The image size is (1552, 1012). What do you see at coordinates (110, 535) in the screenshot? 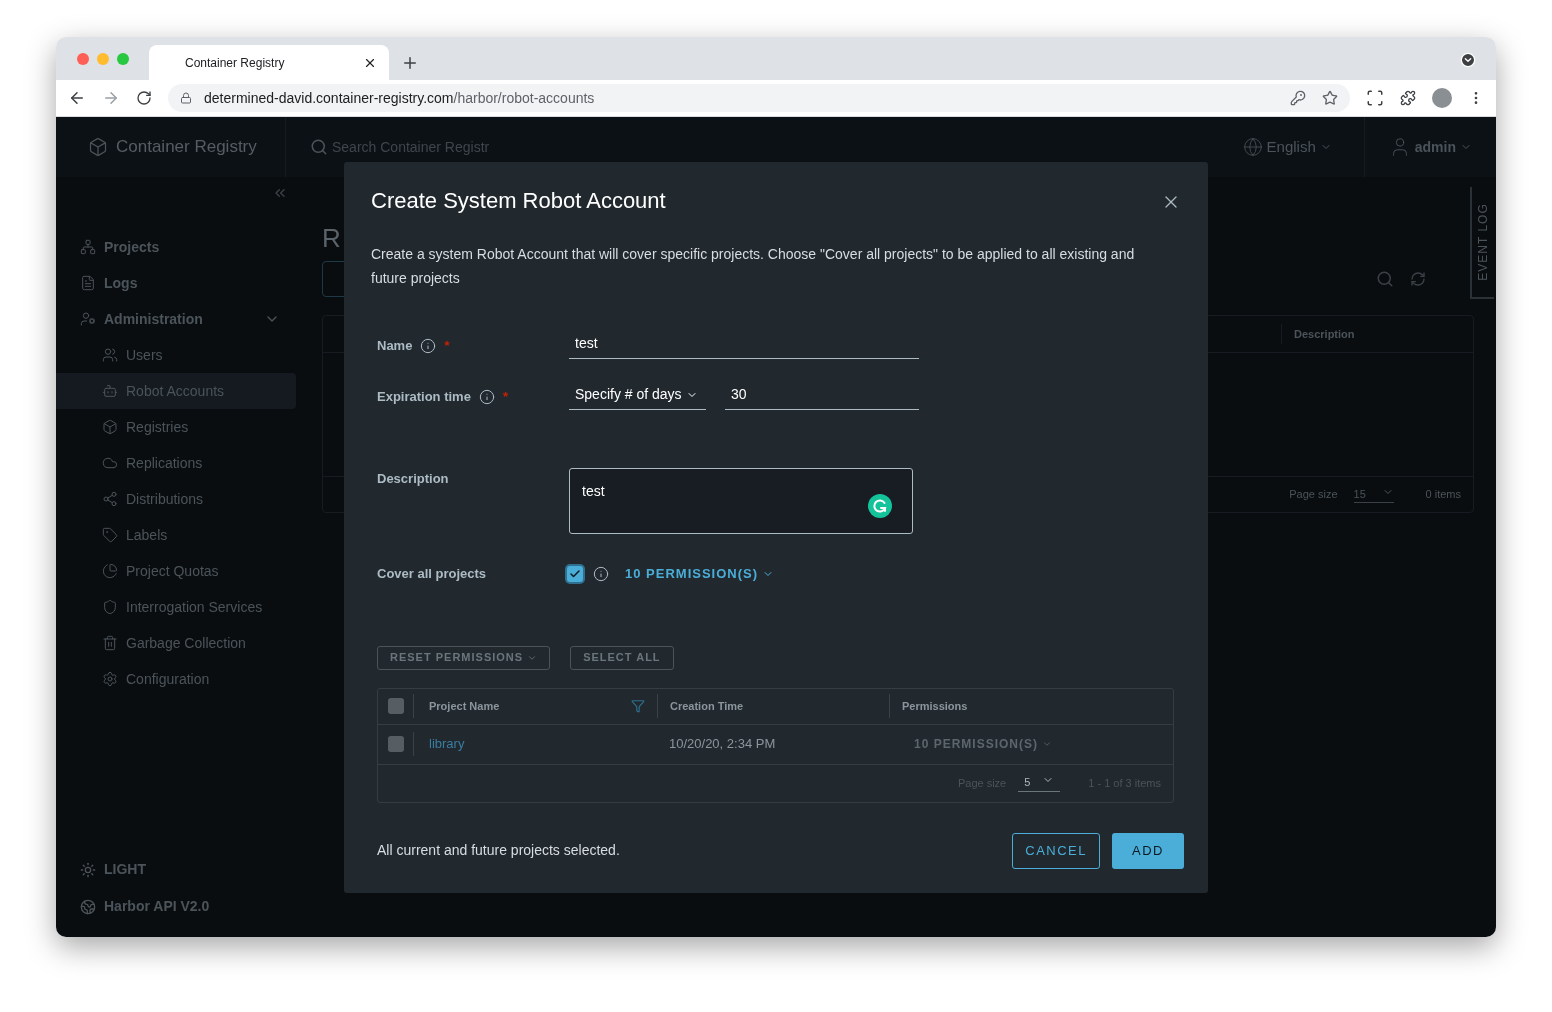
I see `tag-icon` at bounding box center [110, 535].